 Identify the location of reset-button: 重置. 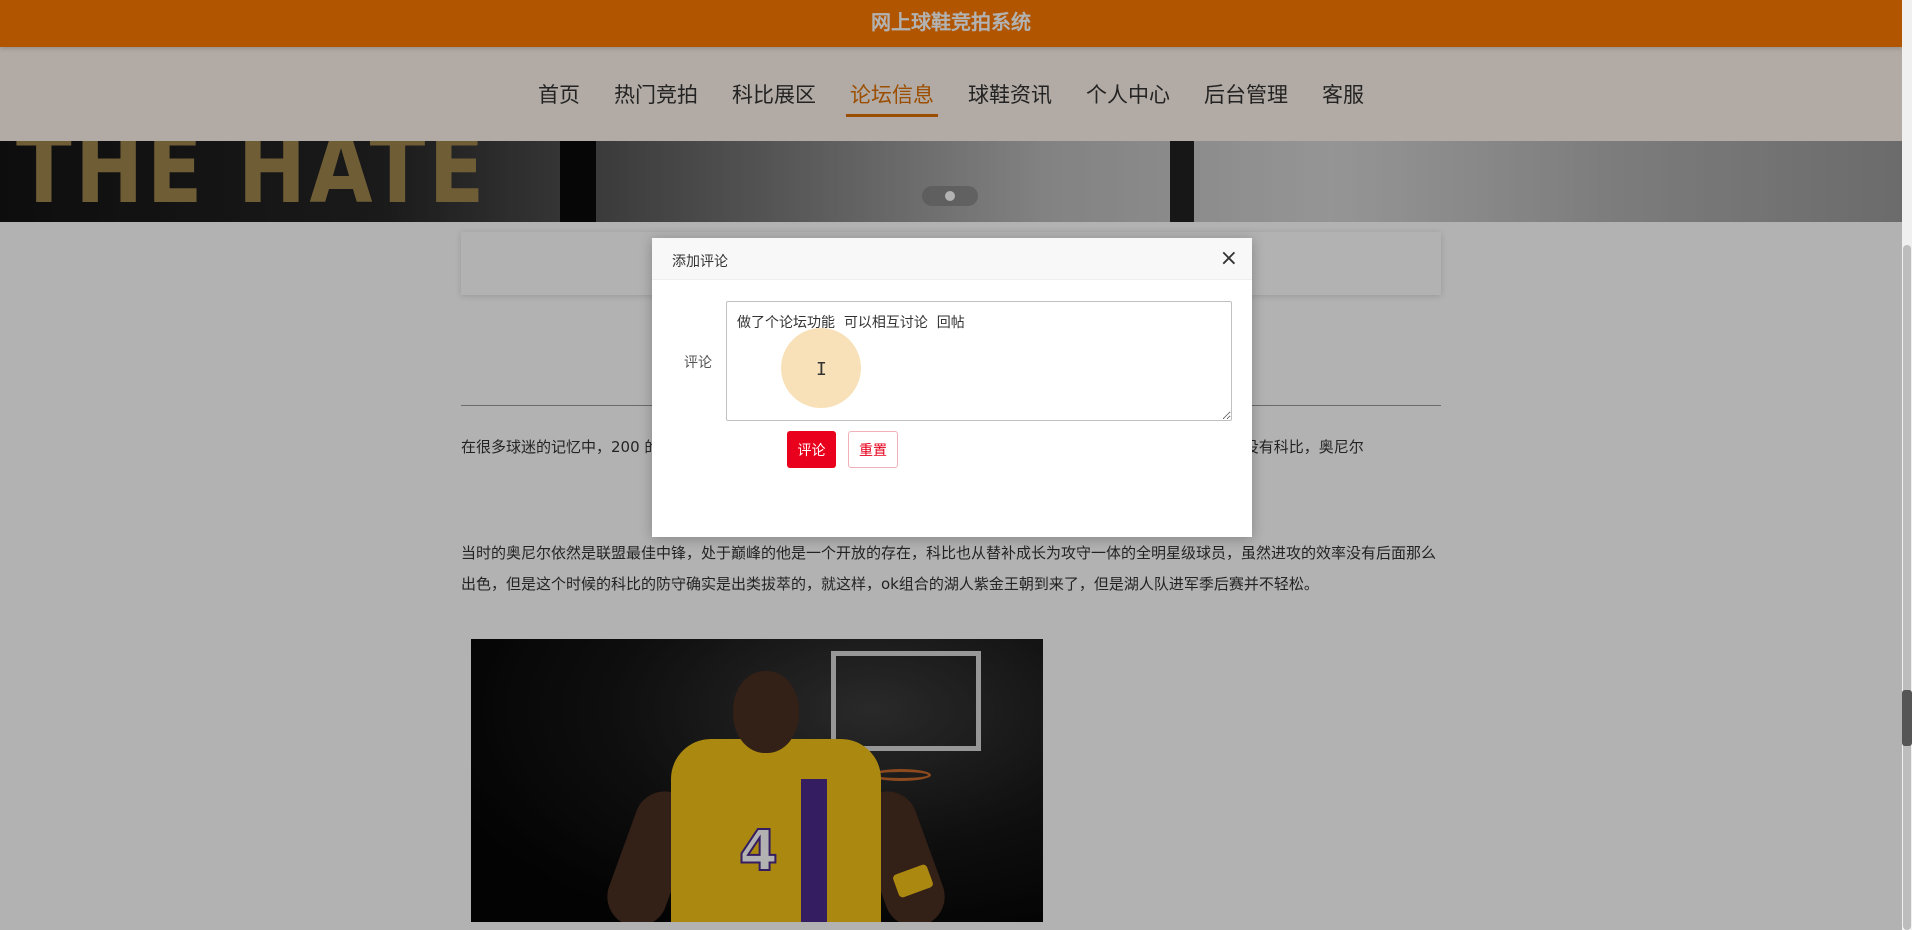
(873, 449).